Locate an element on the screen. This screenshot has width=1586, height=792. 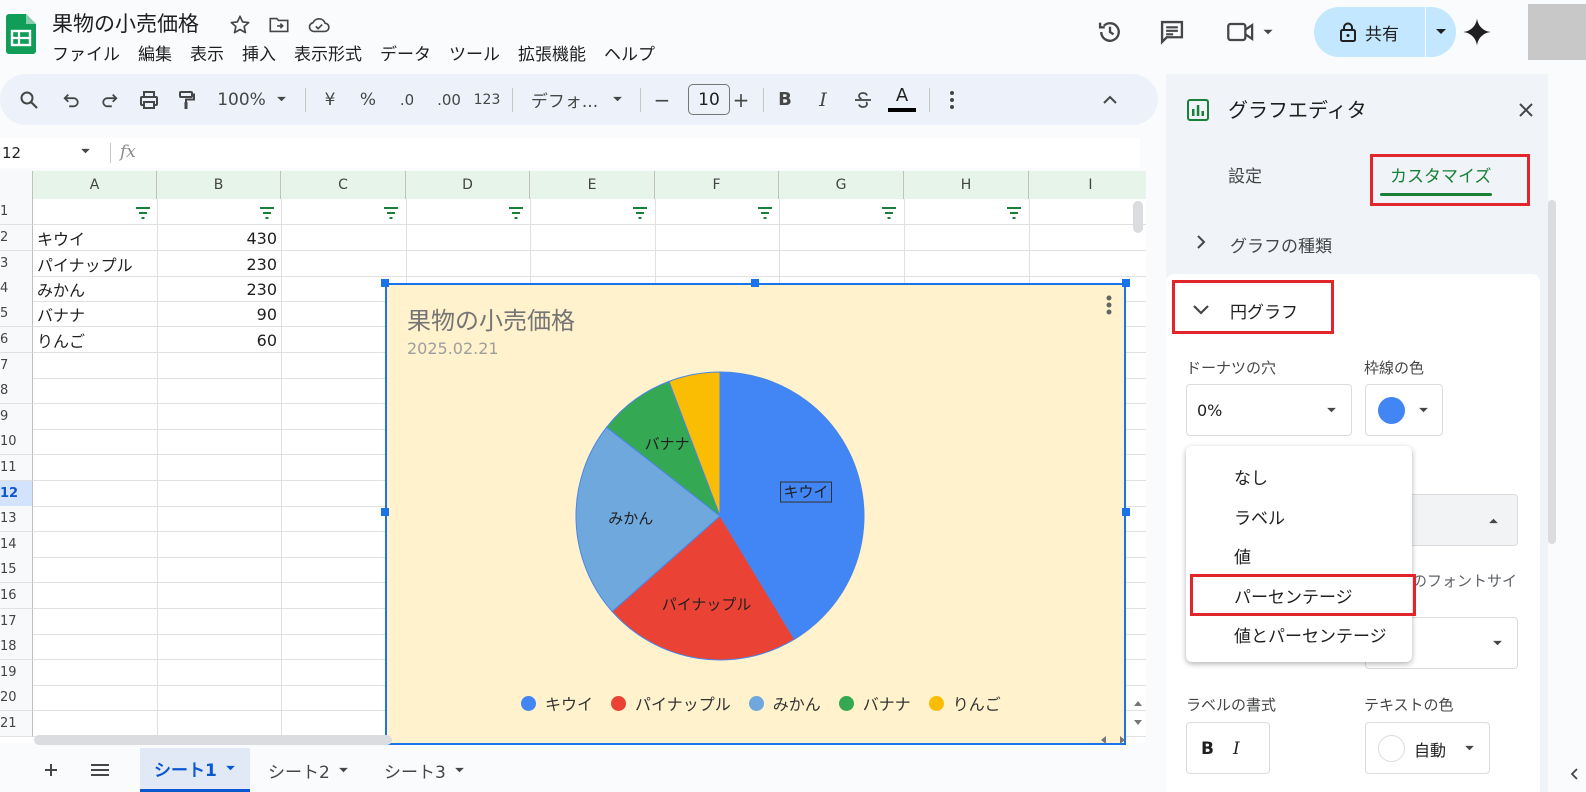
row-header: 12 is located at coordinates (16, 494).